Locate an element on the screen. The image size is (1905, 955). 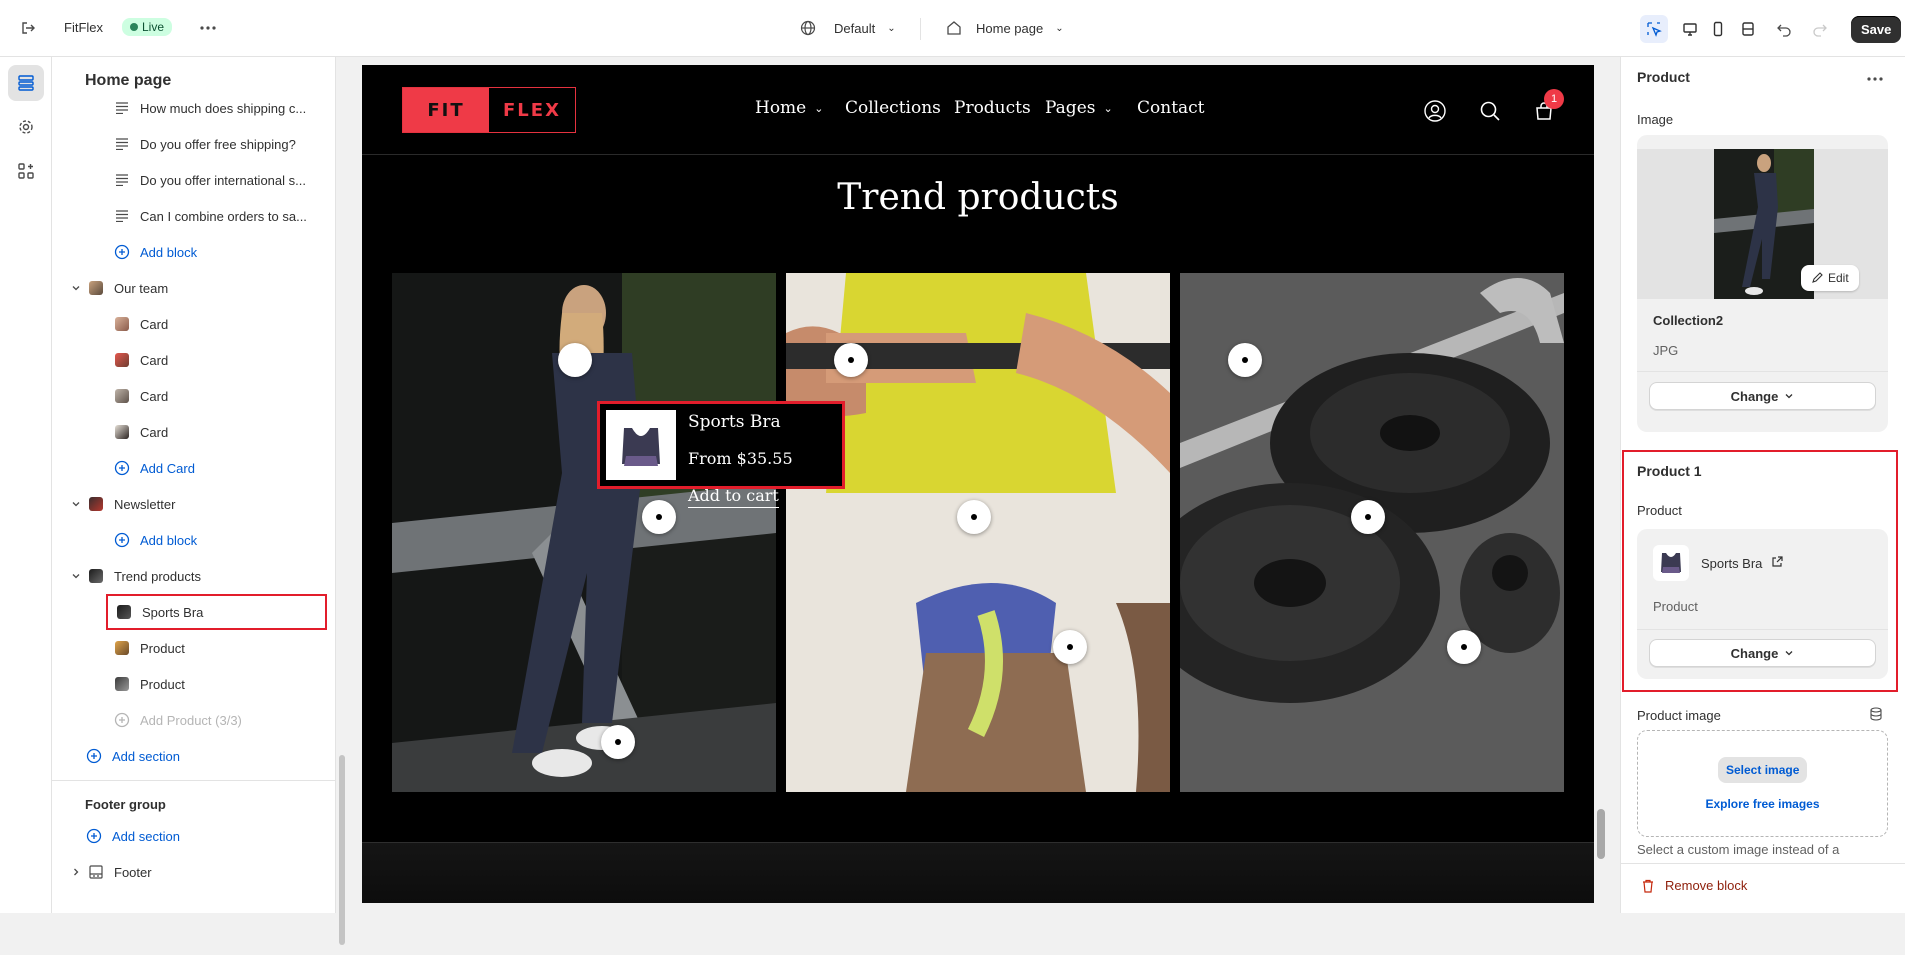
edit-image-button: Edit is located at coordinates (1830, 278).